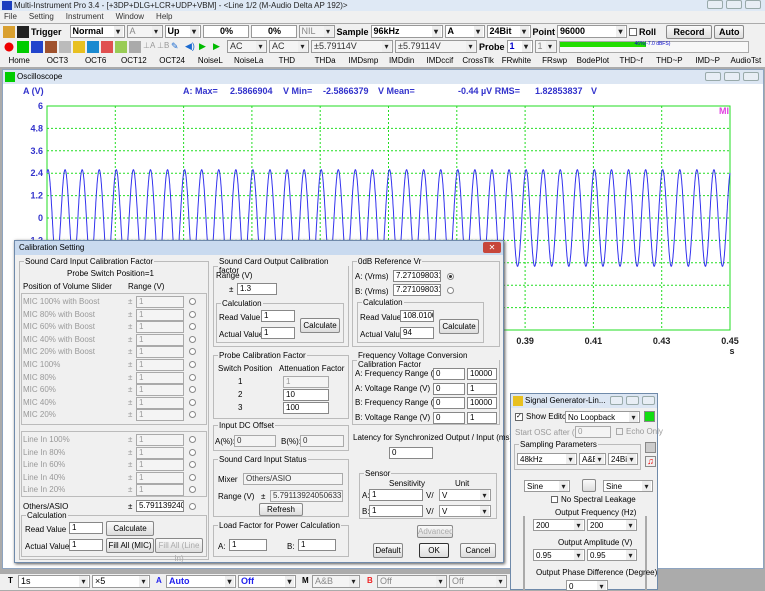 This screenshot has height=591, width=765. I want to click on actual-value-input: 1, so click(86, 545).